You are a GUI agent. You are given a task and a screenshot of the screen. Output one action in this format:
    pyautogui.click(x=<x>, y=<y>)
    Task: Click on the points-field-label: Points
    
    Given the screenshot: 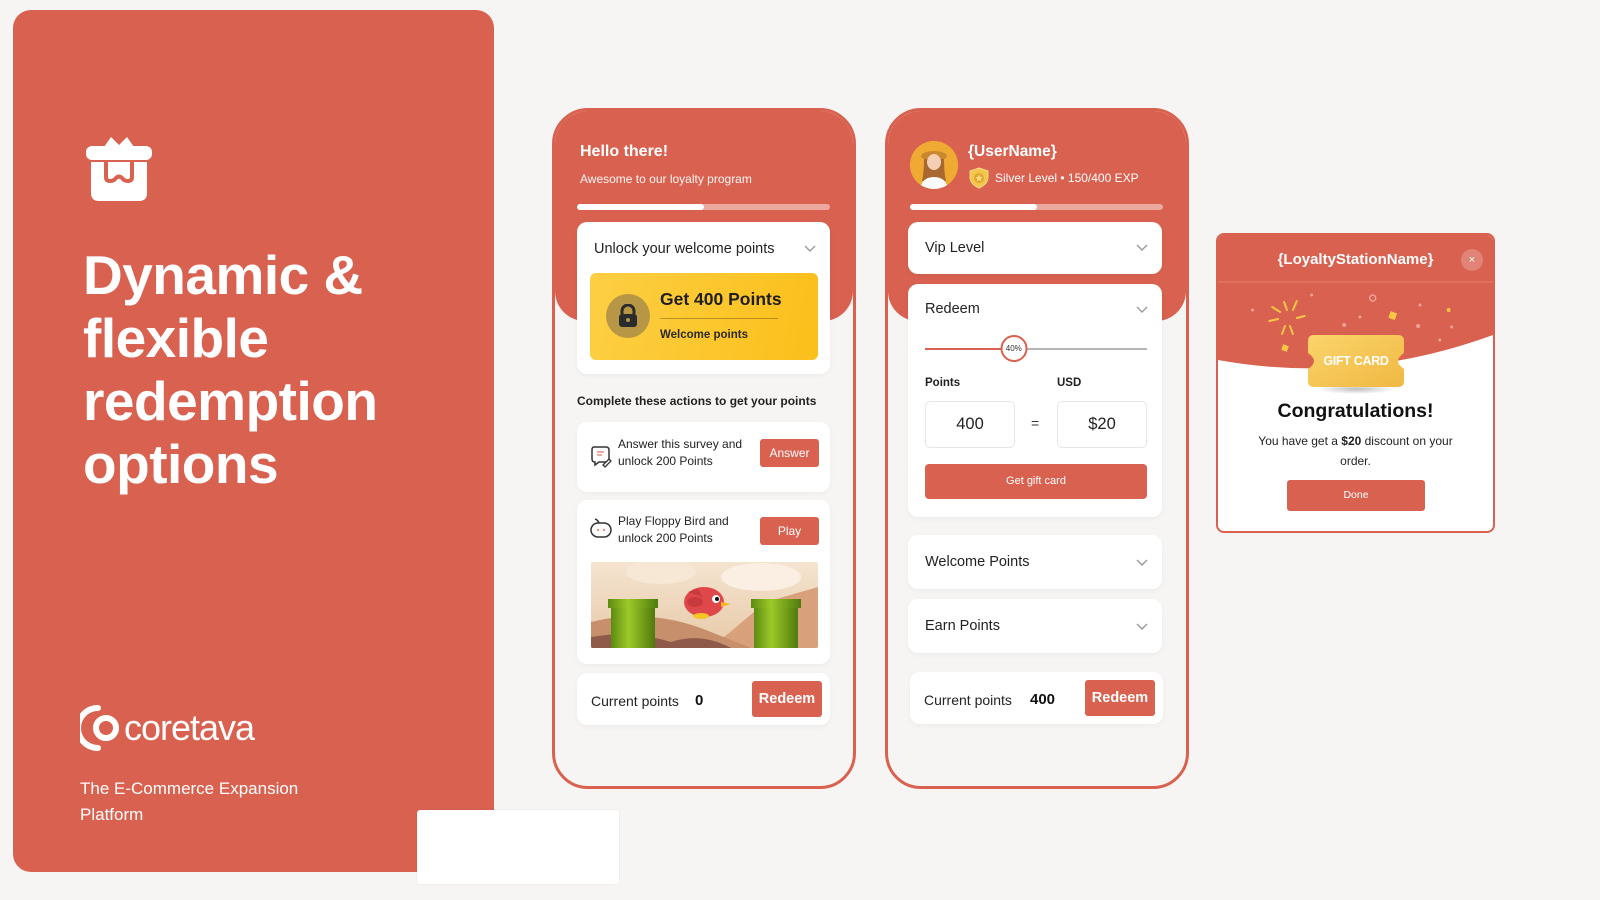 What is the action you would take?
    pyautogui.click(x=943, y=383)
    